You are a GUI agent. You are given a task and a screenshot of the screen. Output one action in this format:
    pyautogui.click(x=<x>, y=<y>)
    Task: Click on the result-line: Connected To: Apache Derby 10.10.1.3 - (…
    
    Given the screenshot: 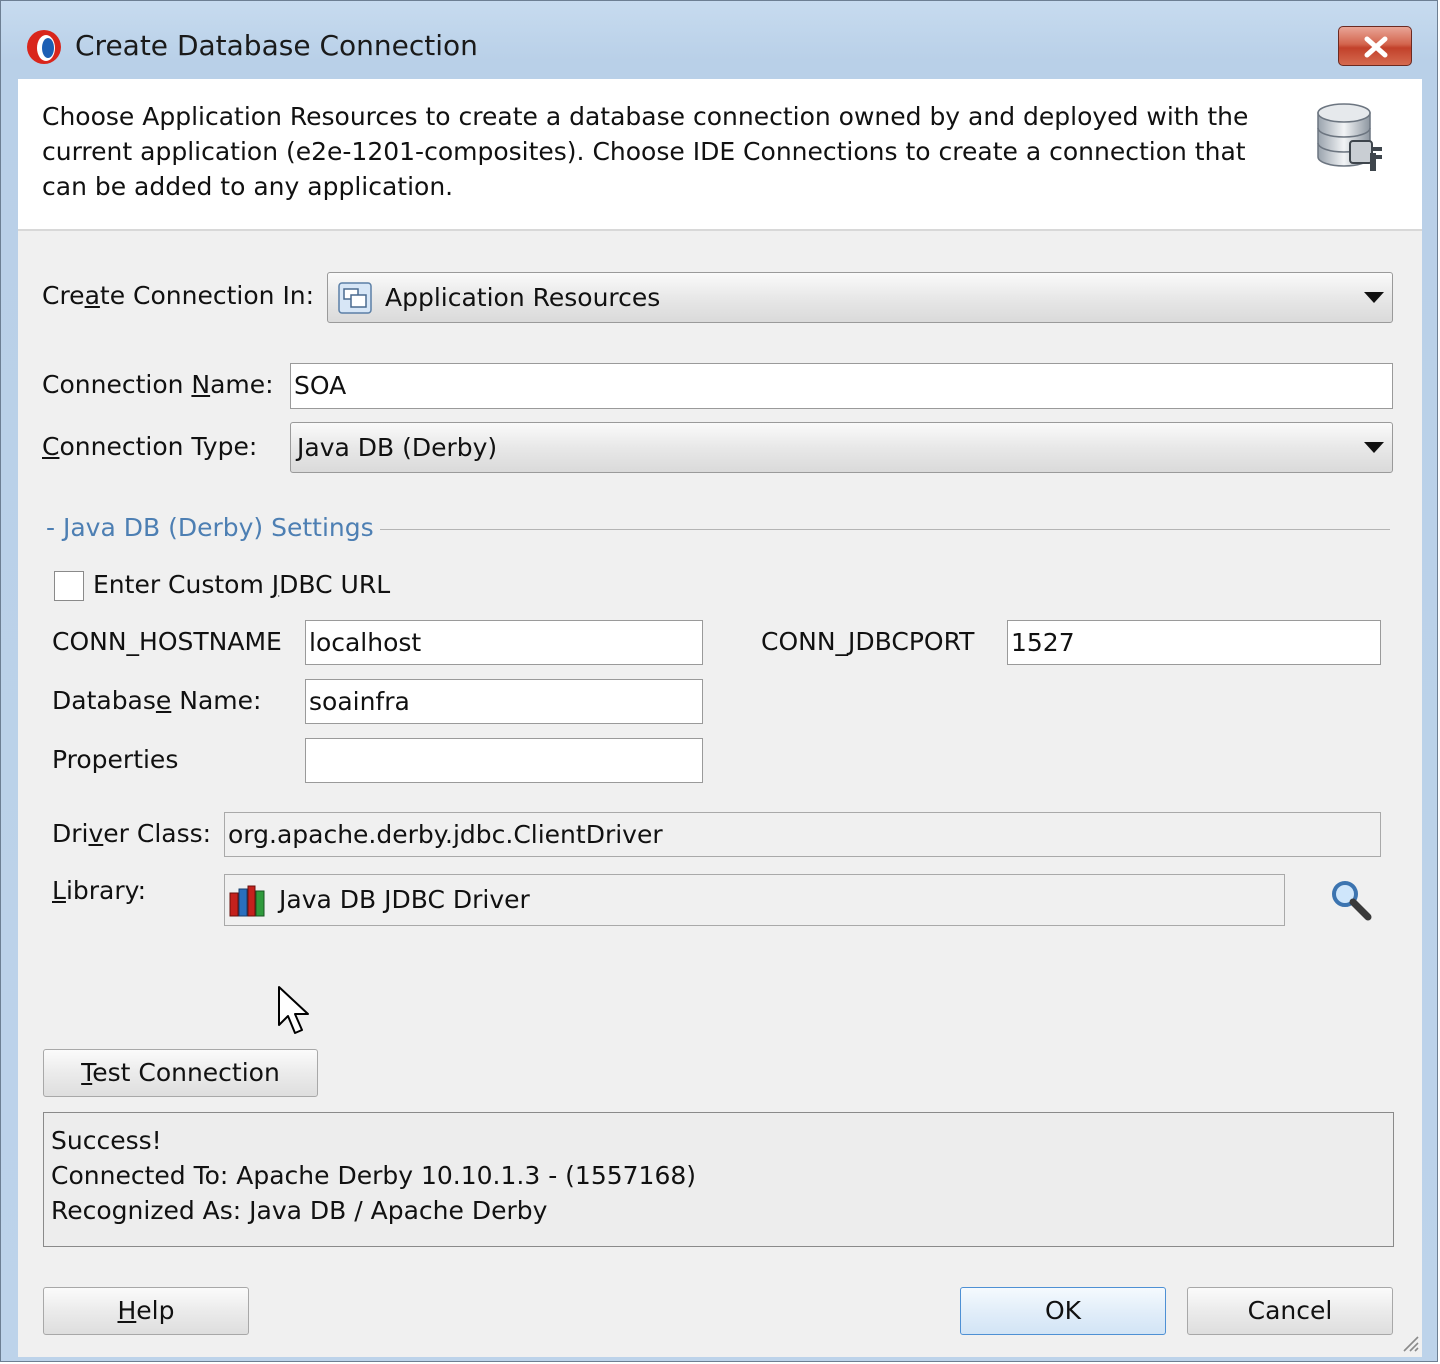 What is the action you would take?
    pyautogui.click(x=374, y=1175)
    